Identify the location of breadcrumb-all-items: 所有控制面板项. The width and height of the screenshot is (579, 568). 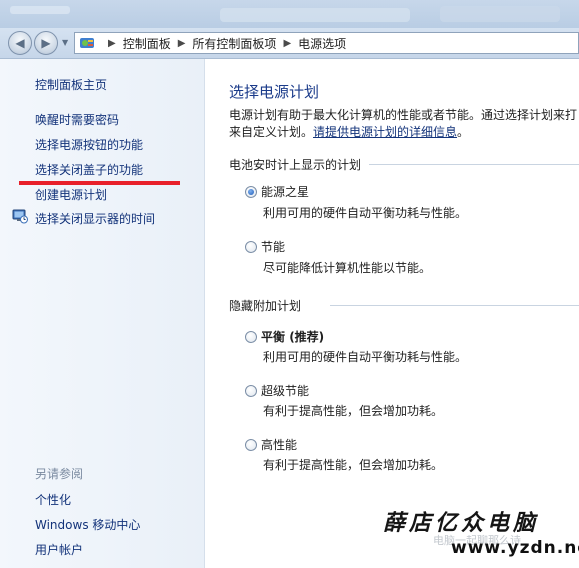
(234, 43).